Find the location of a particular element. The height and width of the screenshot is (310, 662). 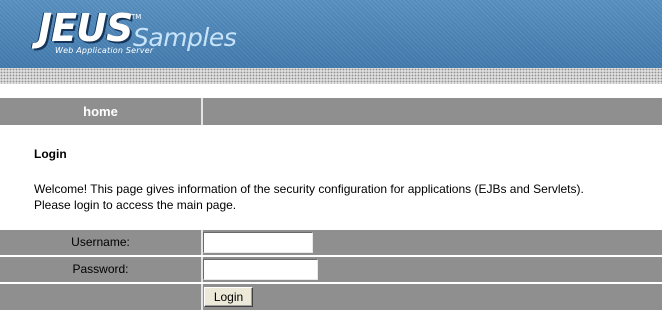

login-button: Login is located at coordinates (228, 297).